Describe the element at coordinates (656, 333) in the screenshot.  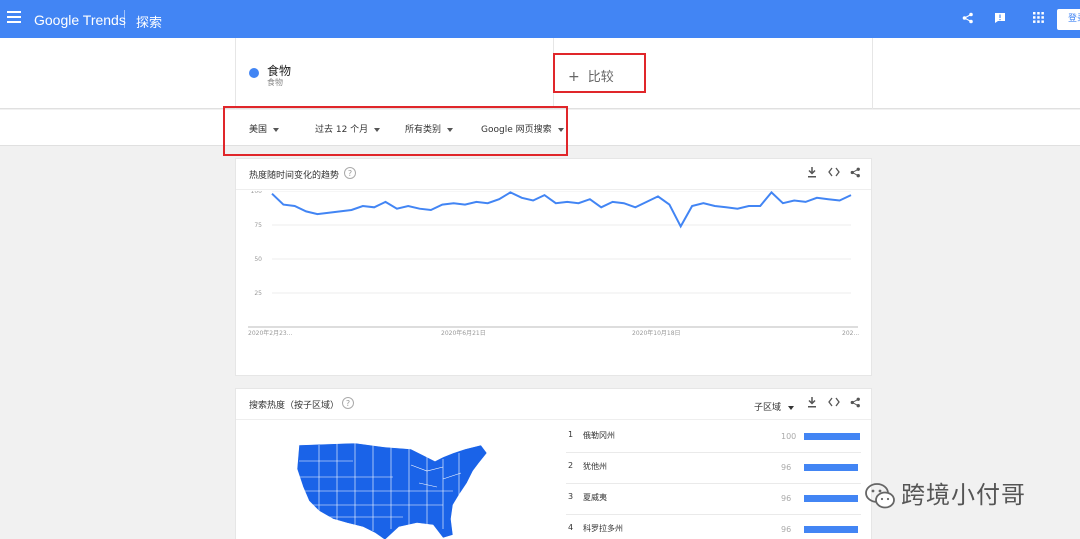
I see `x-tick-label: 2020年10月18日` at that location.